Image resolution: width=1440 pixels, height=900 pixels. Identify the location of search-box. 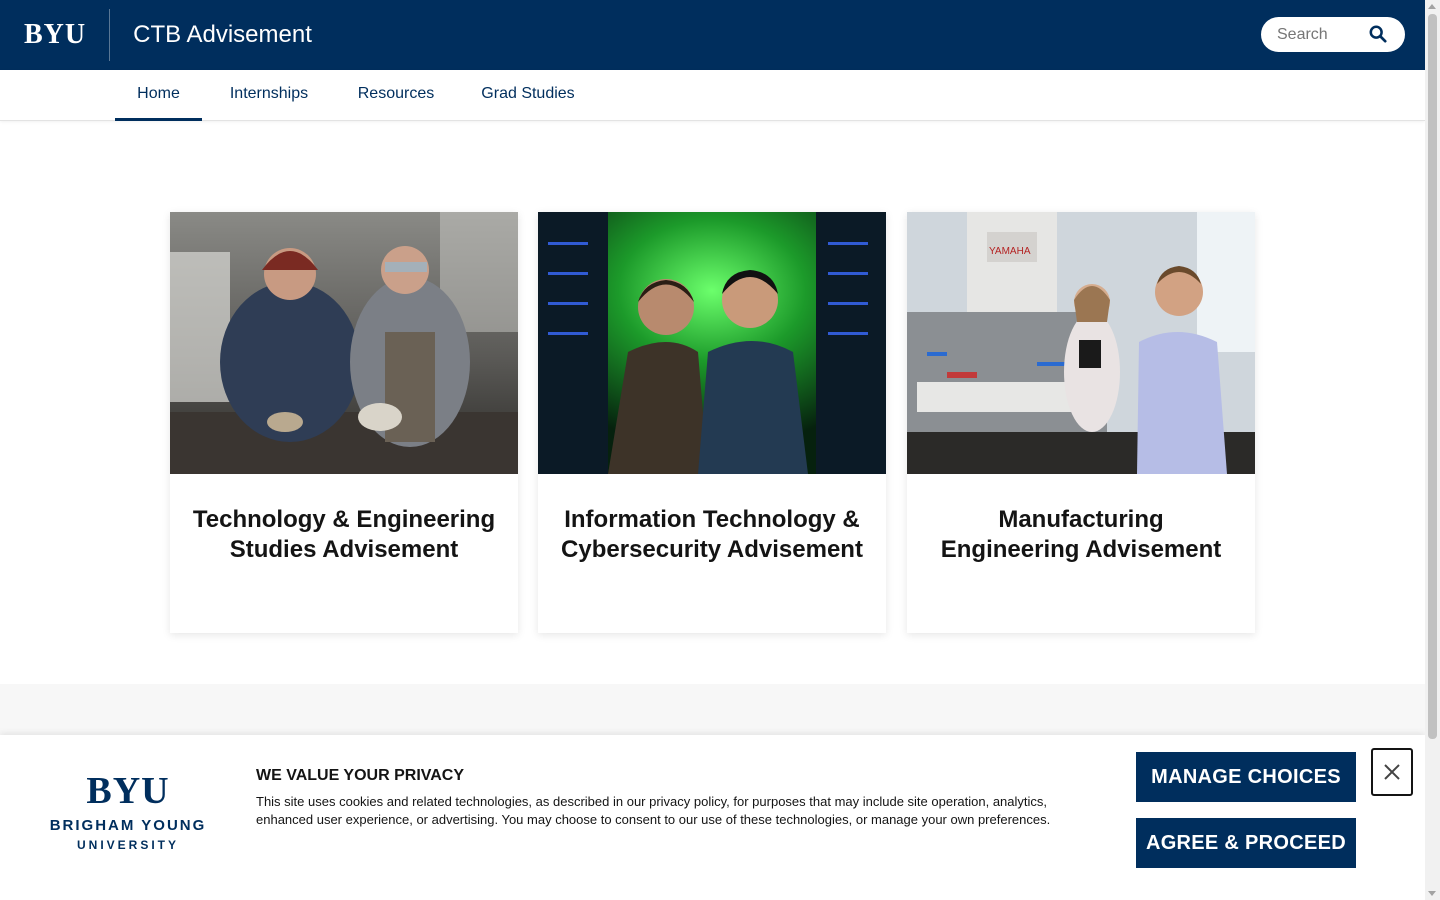
(1333, 34).